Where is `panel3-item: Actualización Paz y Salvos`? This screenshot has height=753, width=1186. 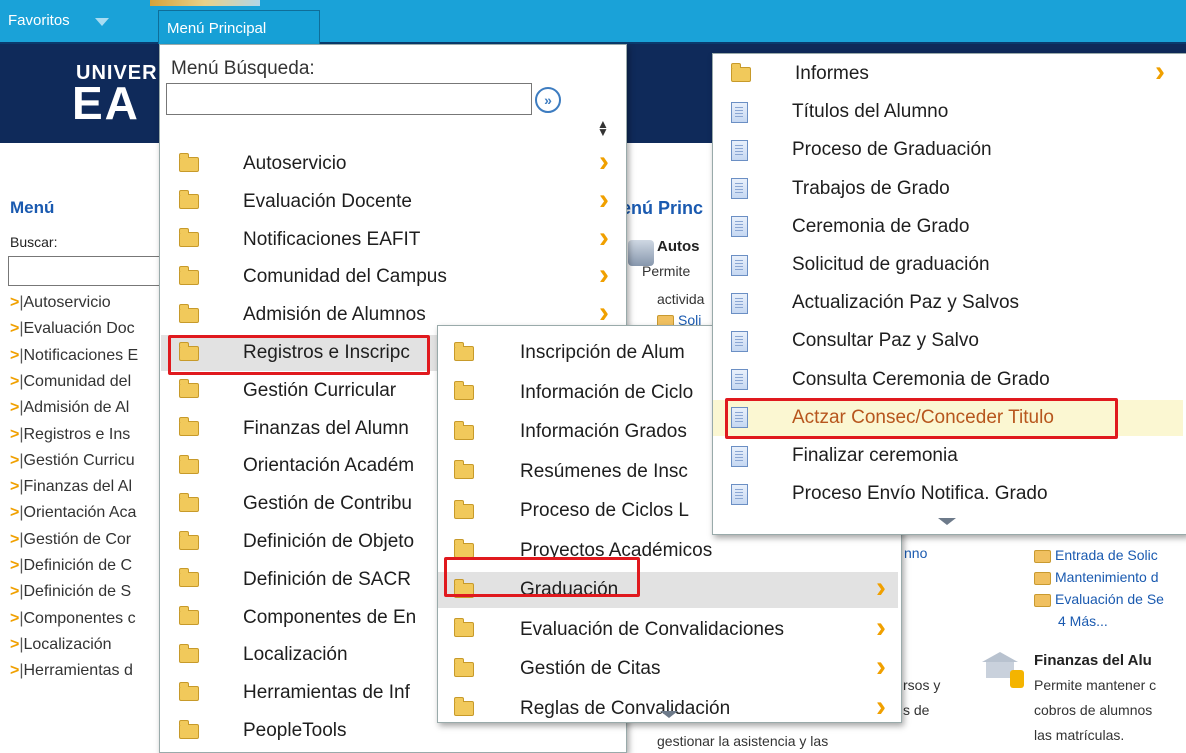
panel3-item: Actualización Paz y Salvos is located at coordinates (948, 303).